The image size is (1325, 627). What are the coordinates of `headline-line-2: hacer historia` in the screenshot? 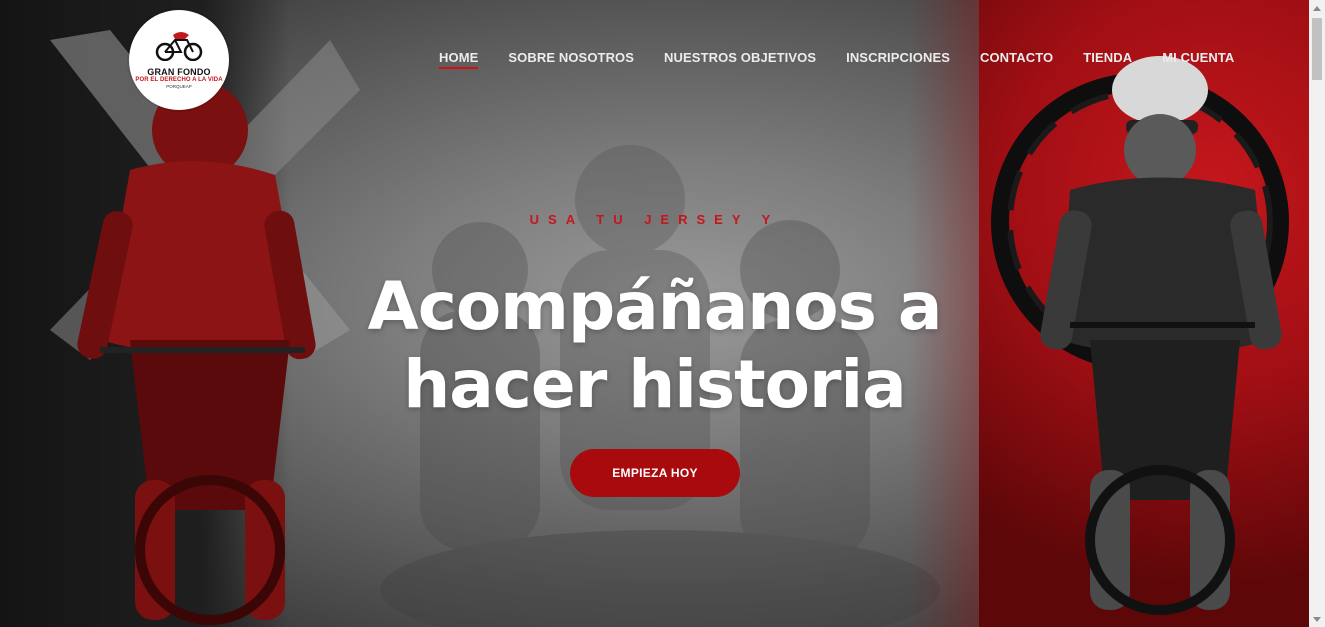 It's located at (654, 384).